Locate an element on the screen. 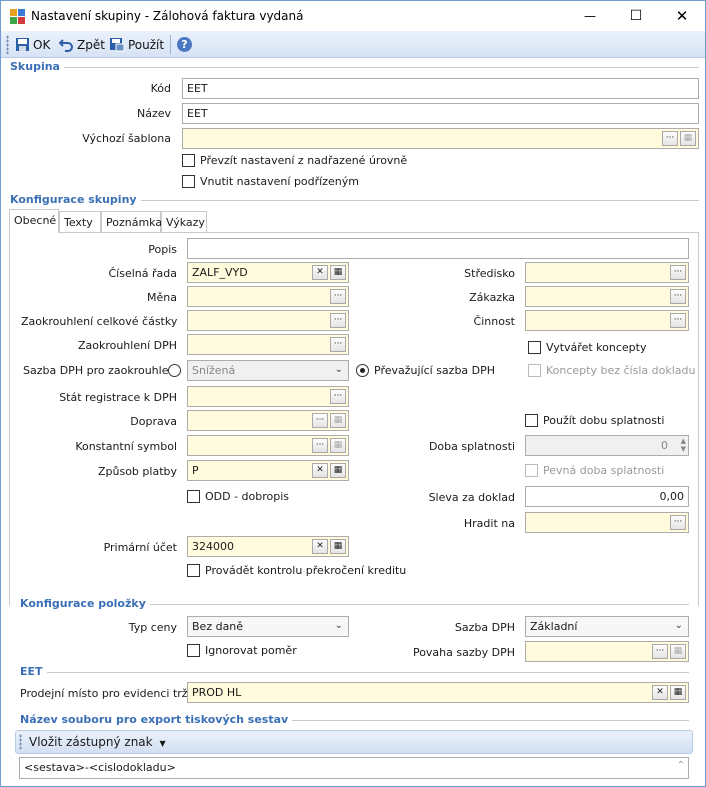 The height and width of the screenshot is (787, 706). primarni-ucet-field: 324000 ✕ ▦ is located at coordinates (268, 546).